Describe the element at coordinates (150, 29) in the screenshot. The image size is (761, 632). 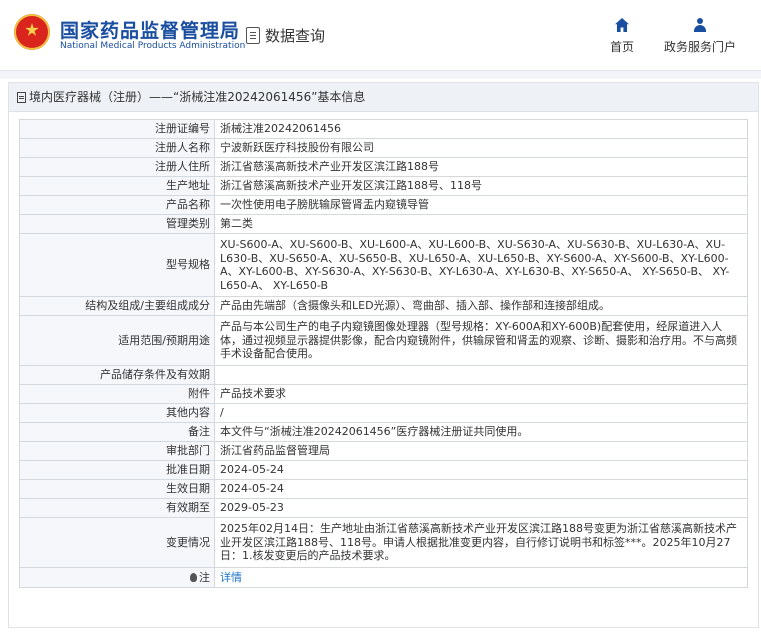
I see `brand-title: 国家药品监督管理局` at that location.